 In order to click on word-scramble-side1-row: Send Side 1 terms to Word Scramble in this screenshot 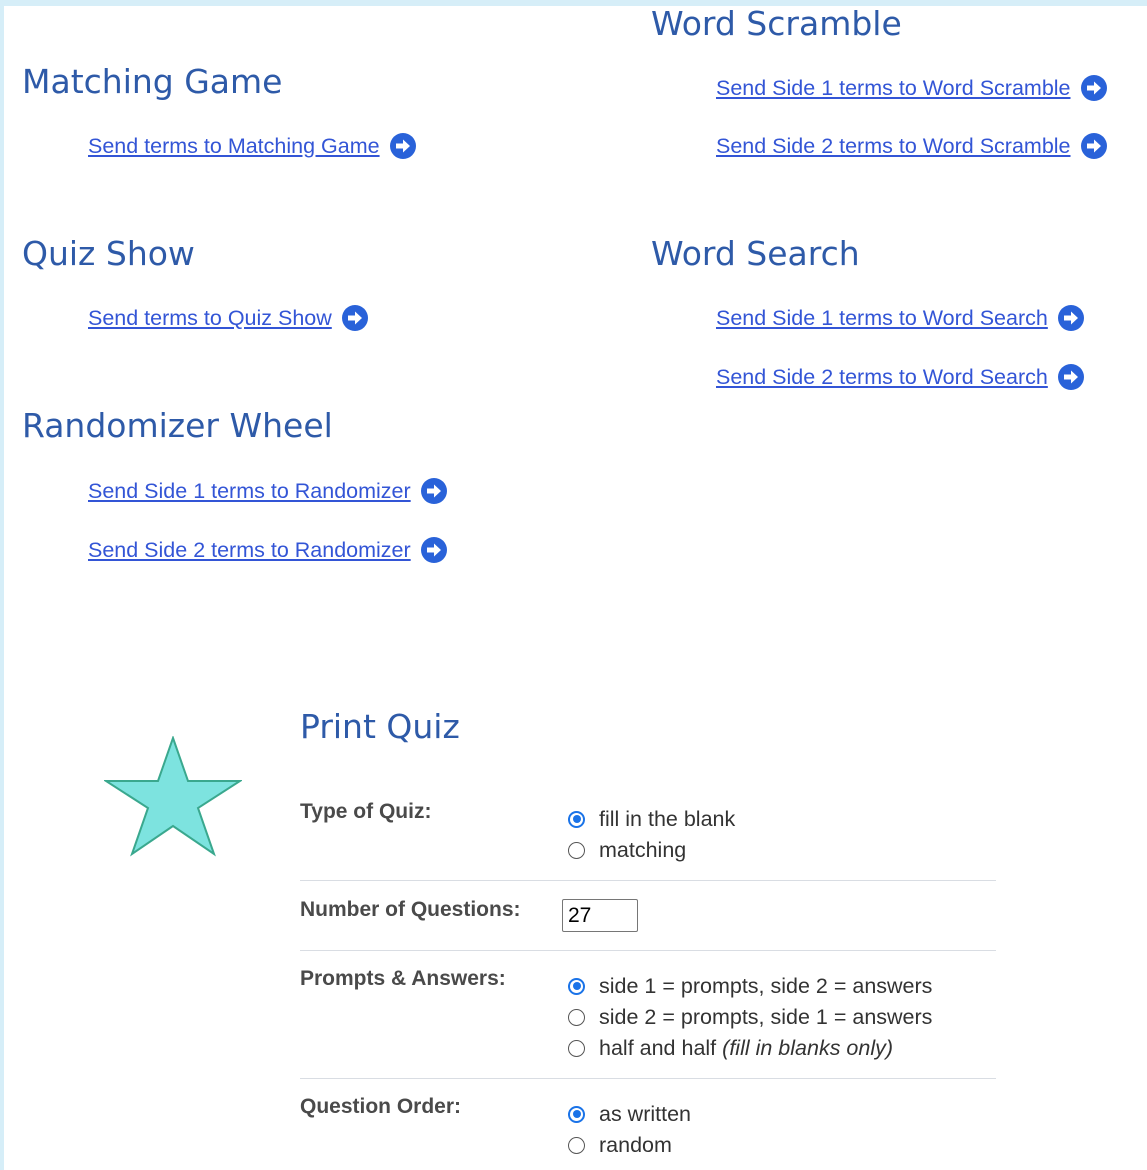, I will do `click(911, 88)`.